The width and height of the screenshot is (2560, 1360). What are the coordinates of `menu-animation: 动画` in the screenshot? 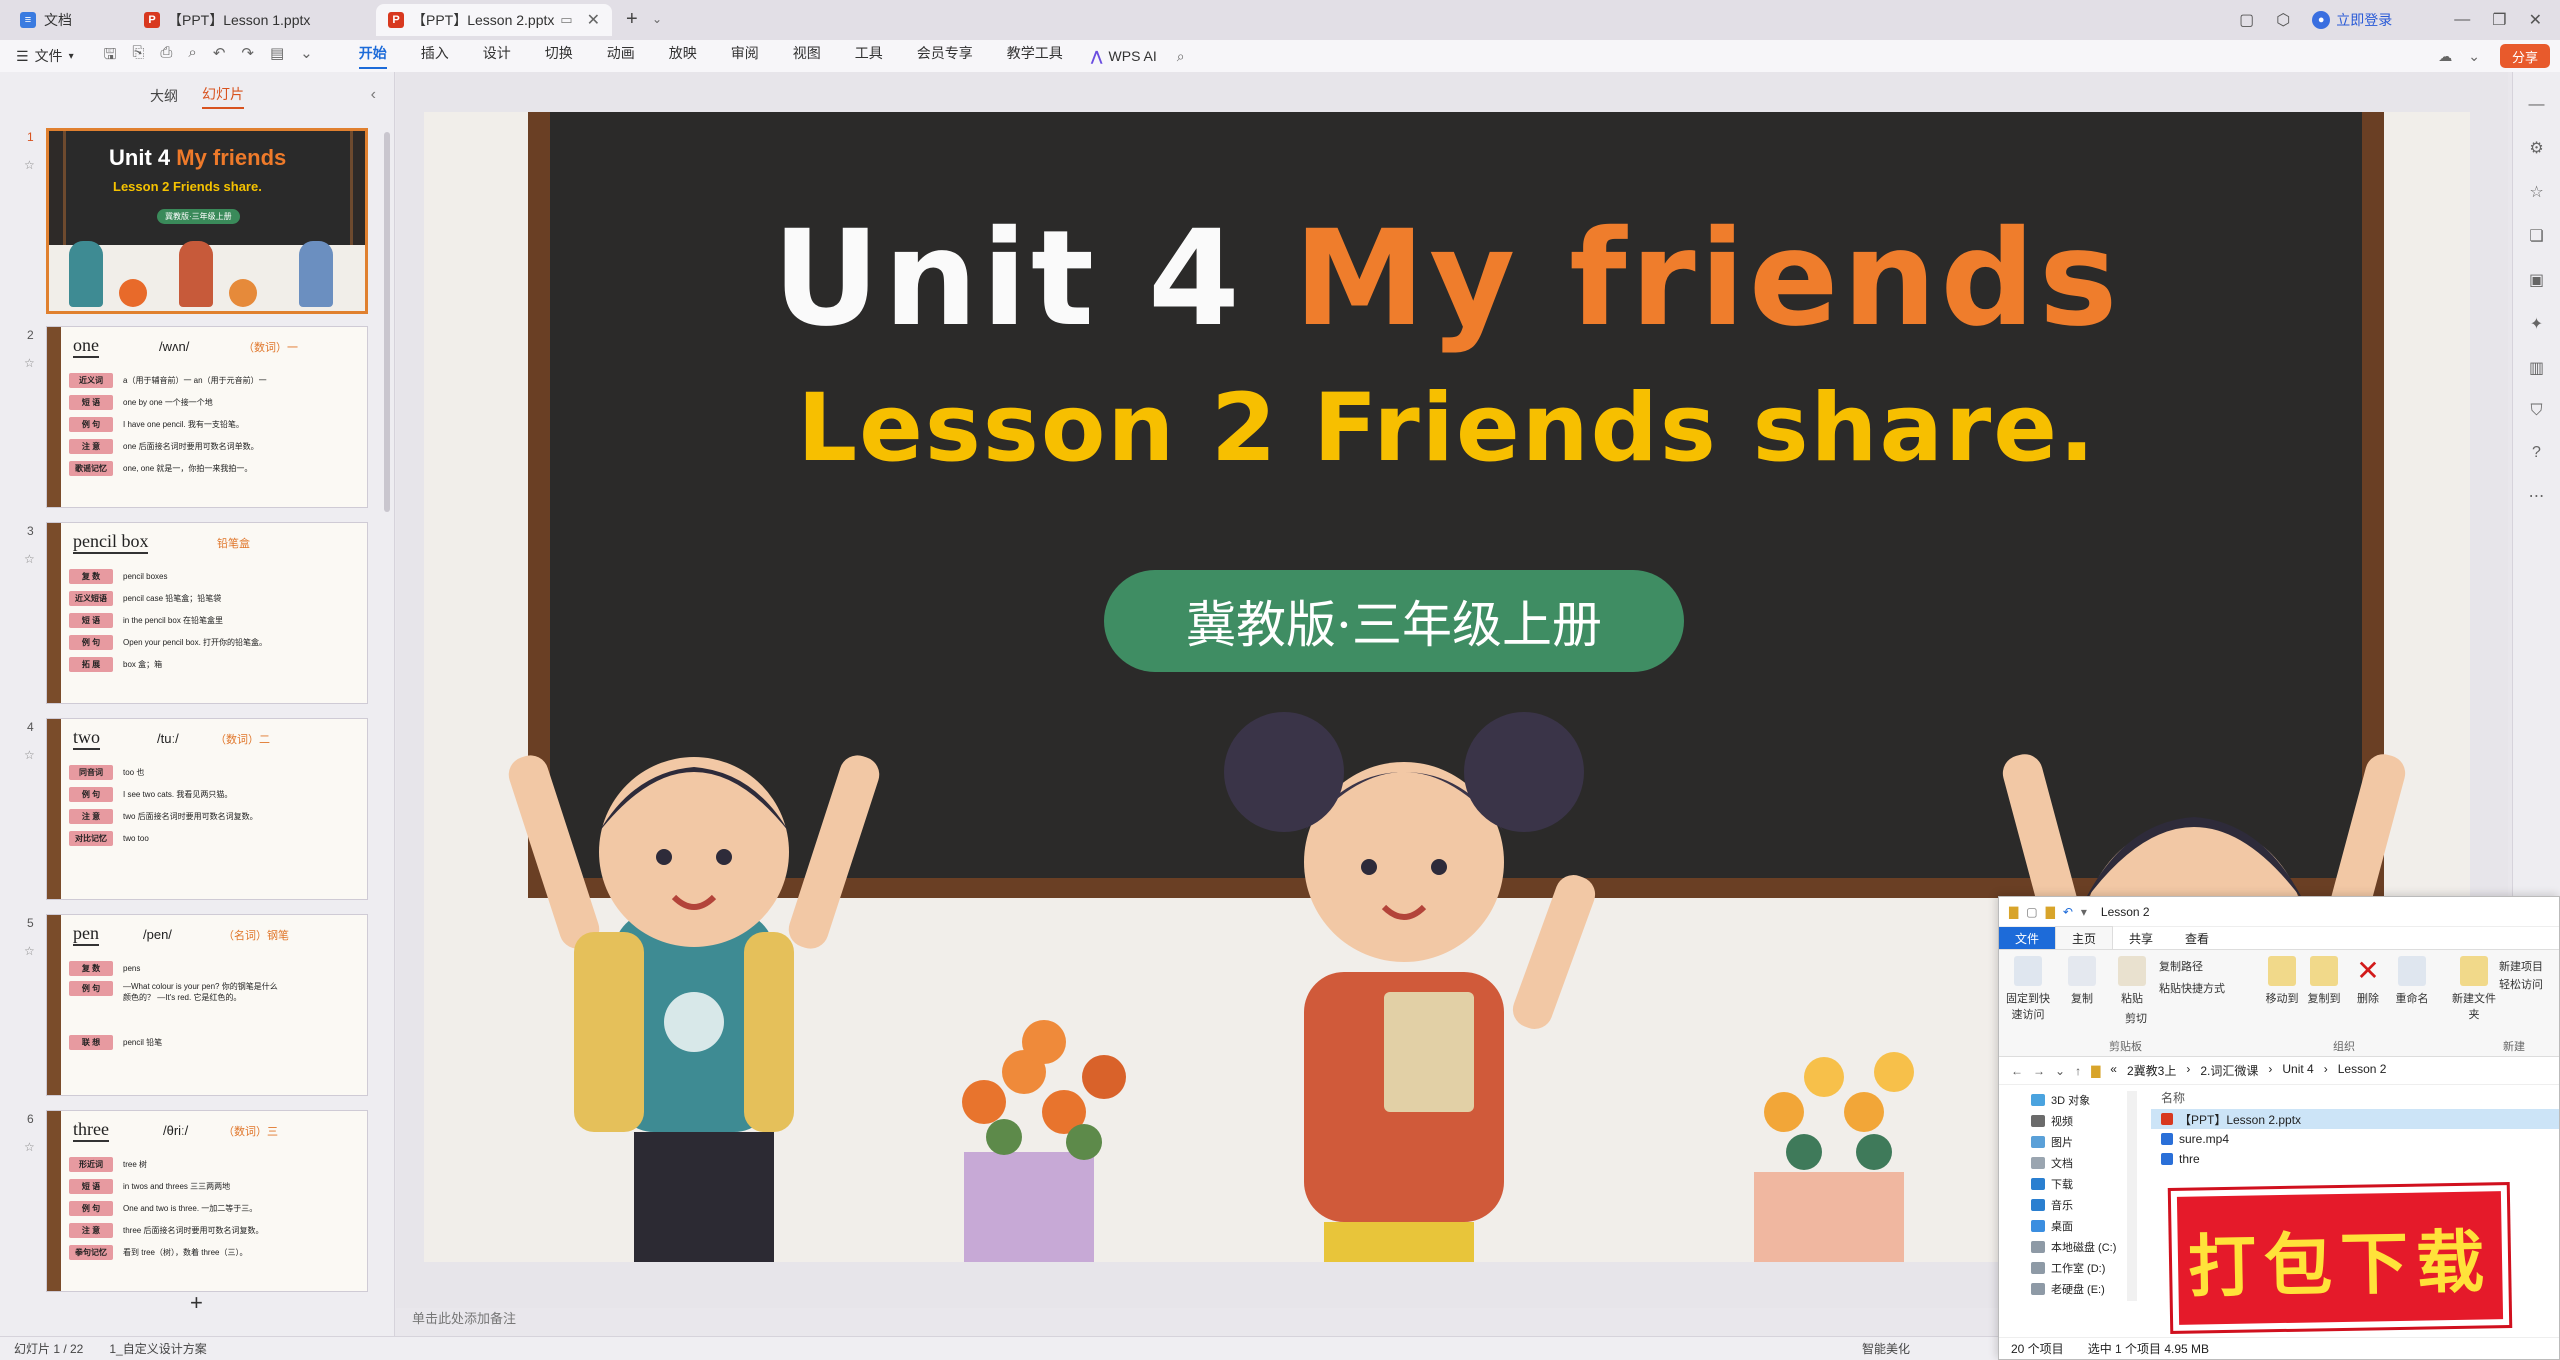 It's located at (621, 56).